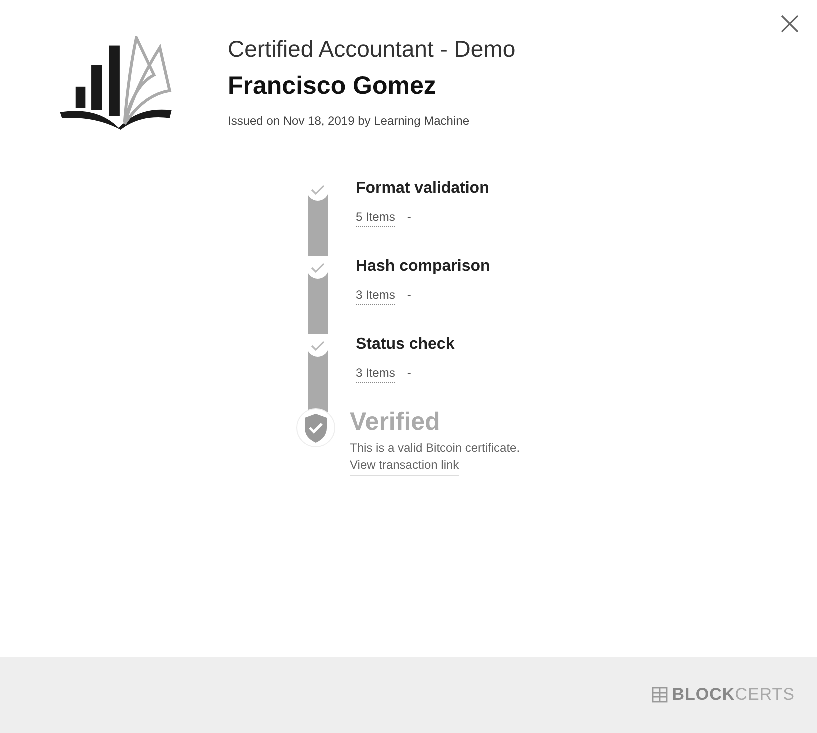 The width and height of the screenshot is (817, 733). Describe the element at coordinates (423, 189) in the screenshot. I see `step-title: Format validation` at that location.